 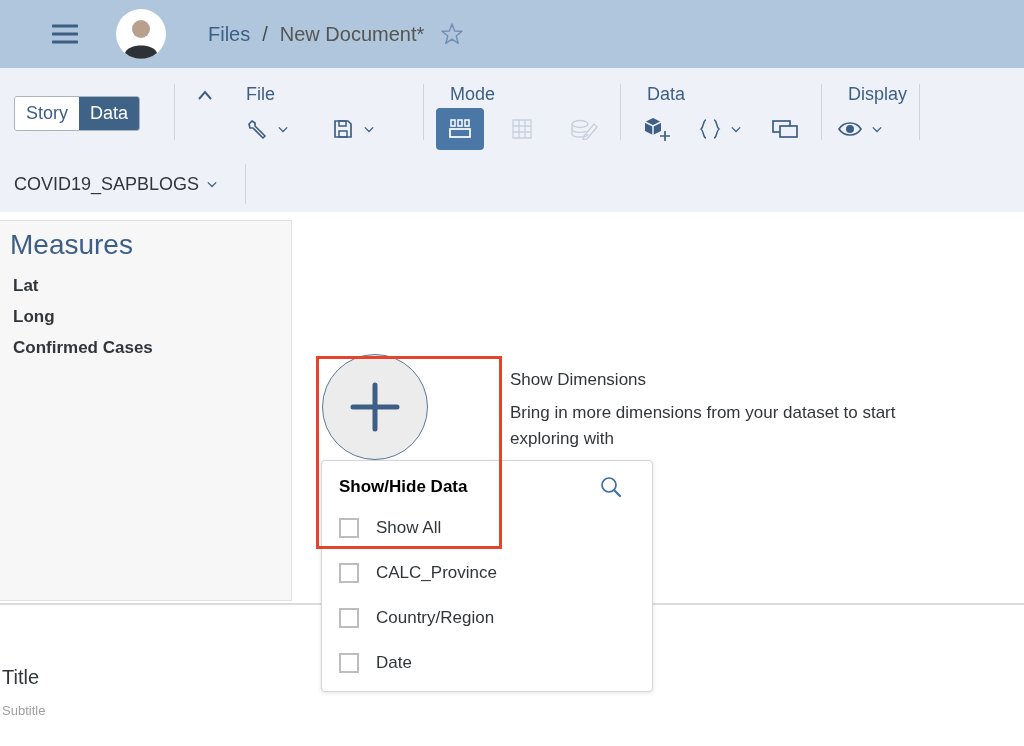 What do you see at coordinates (72, 245) in the screenshot?
I see `panel-title: Measures` at bounding box center [72, 245].